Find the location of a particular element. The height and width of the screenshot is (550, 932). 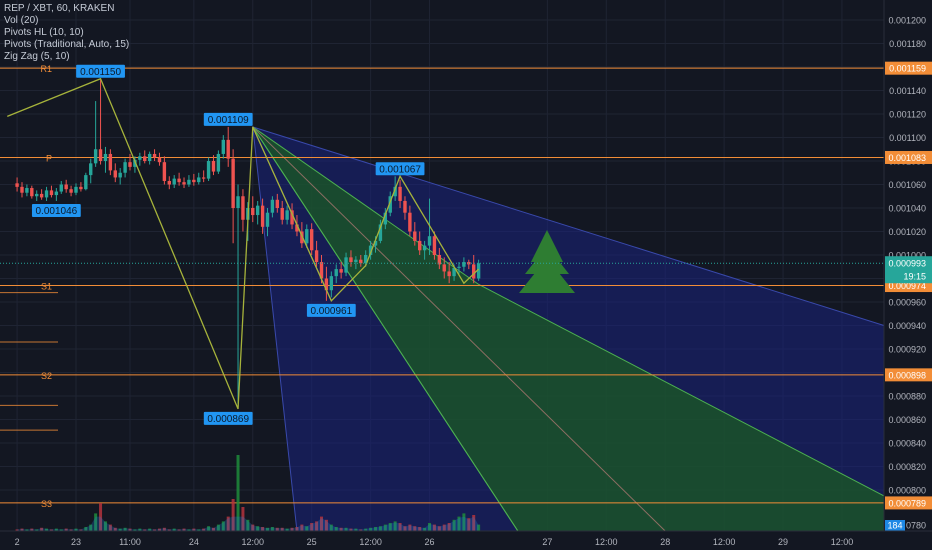

price-tick-label: 0.000940 is located at coordinates (907, 326).